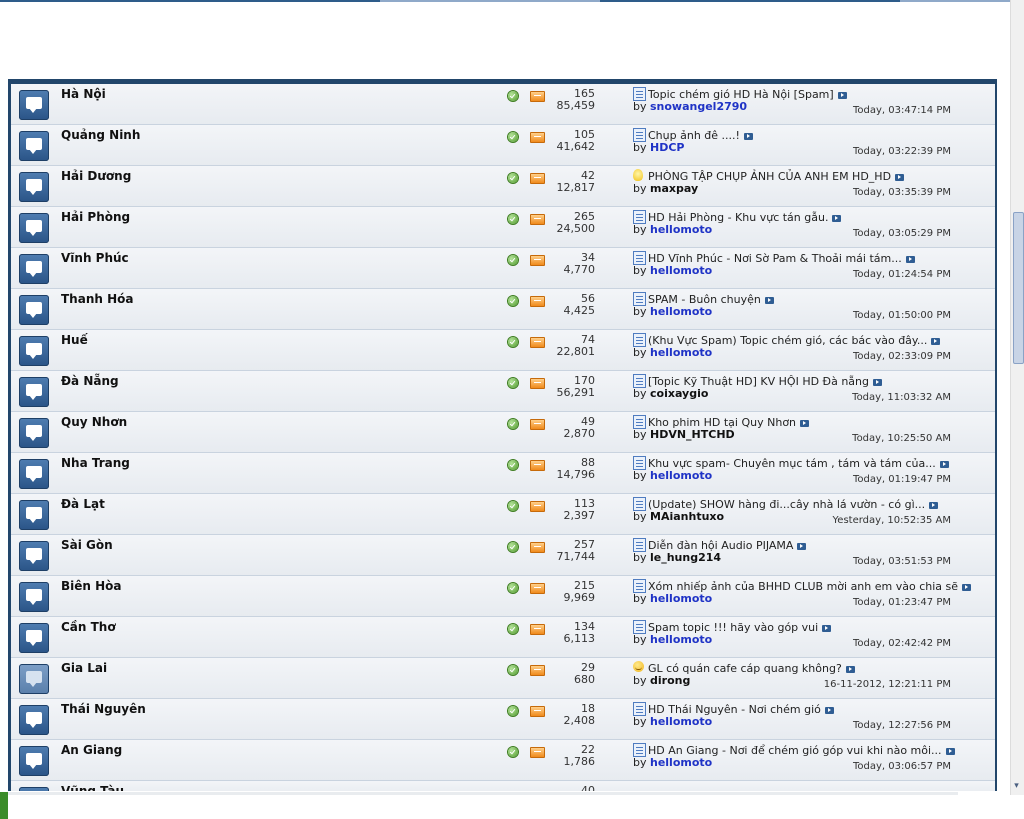 The width and height of the screenshot is (1024, 819). I want to click on post-count: 41,642, so click(576, 146).